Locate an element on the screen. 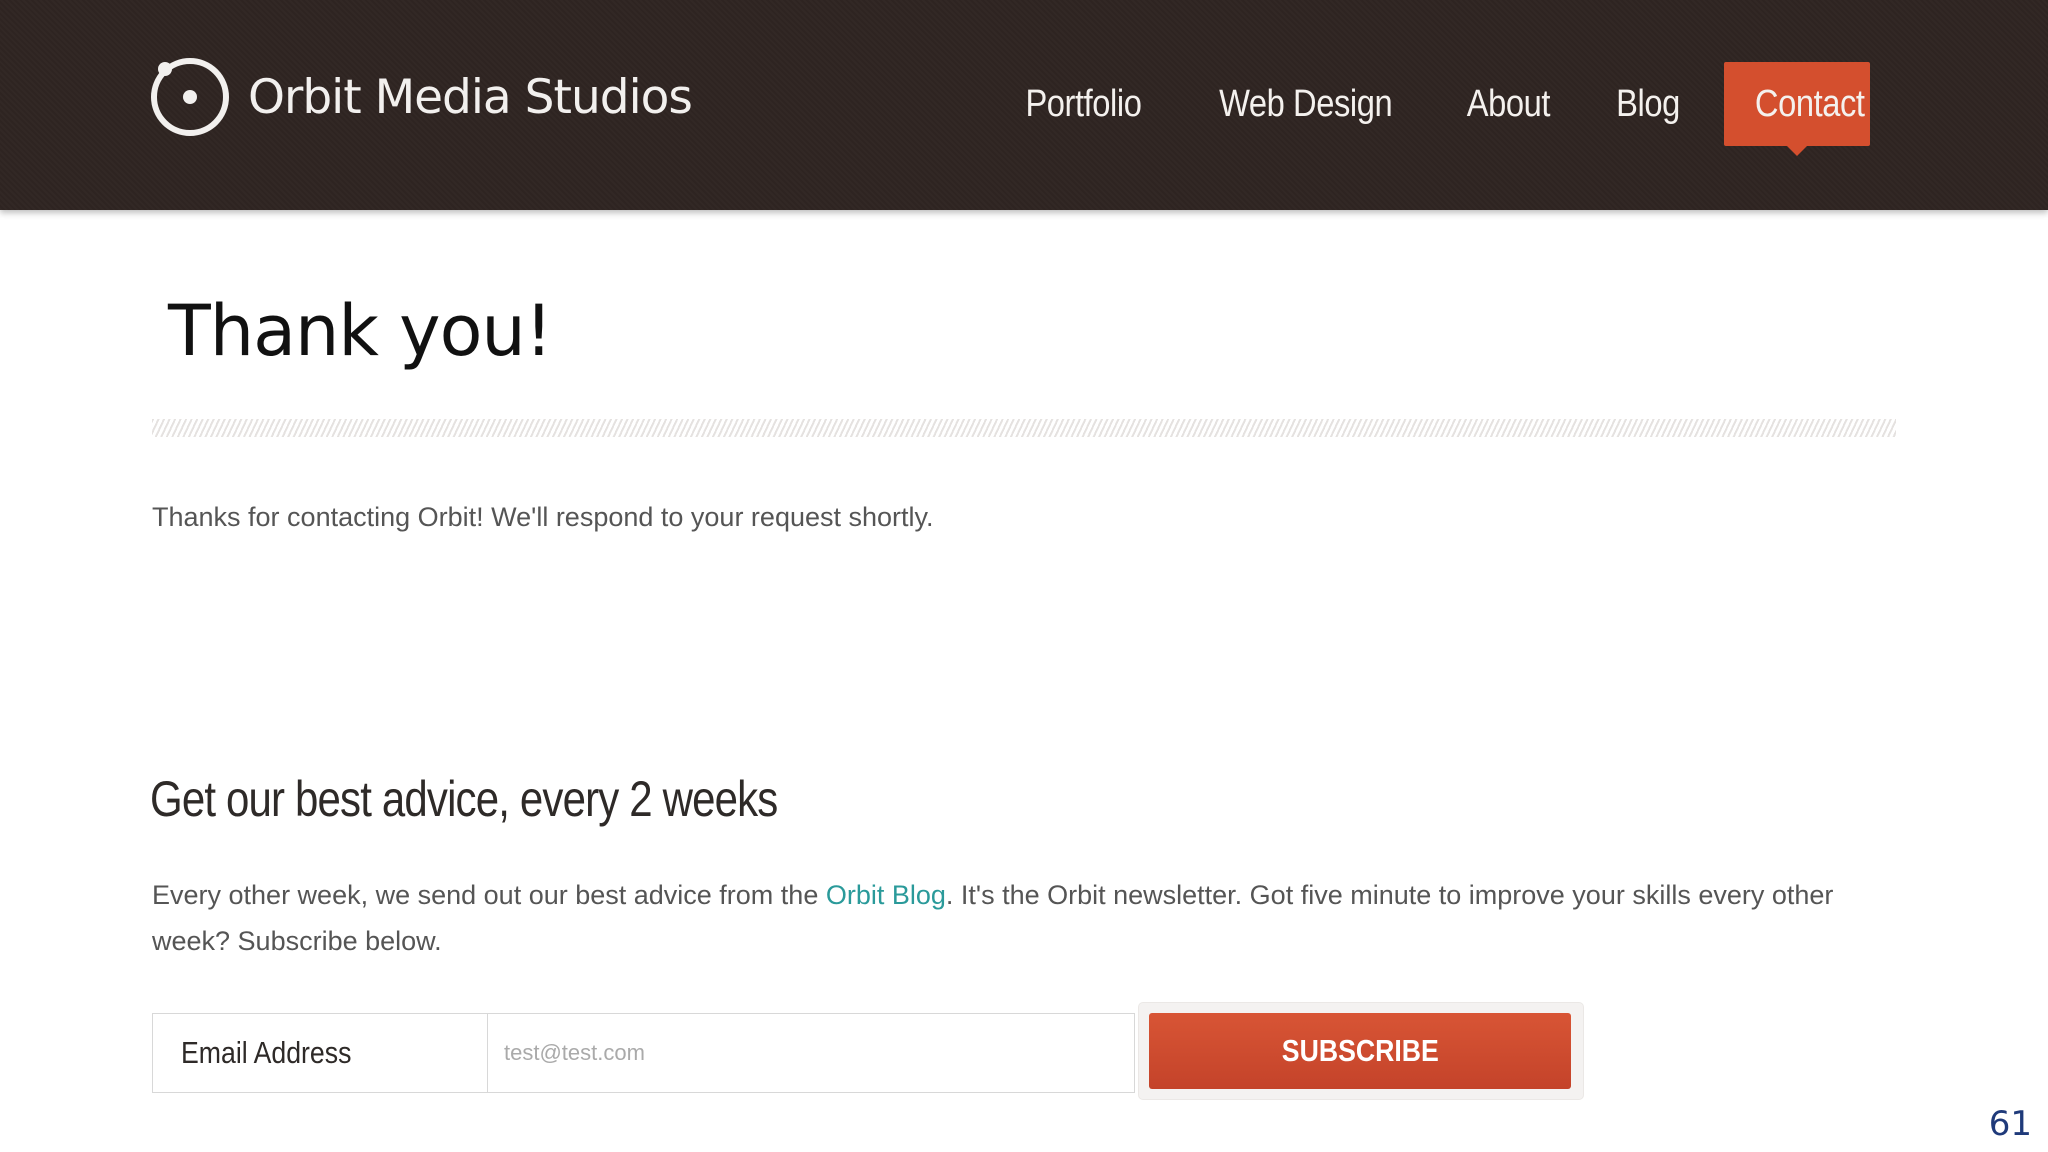 The image size is (2048, 1152). subscribe-button-wrap: SUBSCRIBE is located at coordinates (1361, 1051).